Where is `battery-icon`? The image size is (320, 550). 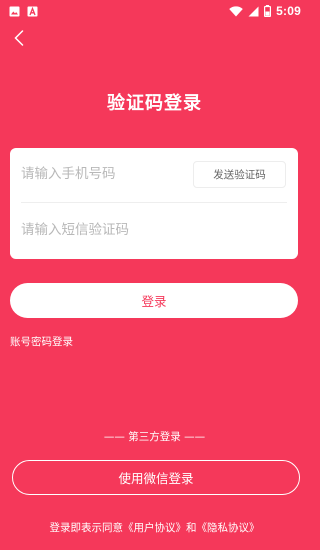
battery-icon is located at coordinates (268, 11).